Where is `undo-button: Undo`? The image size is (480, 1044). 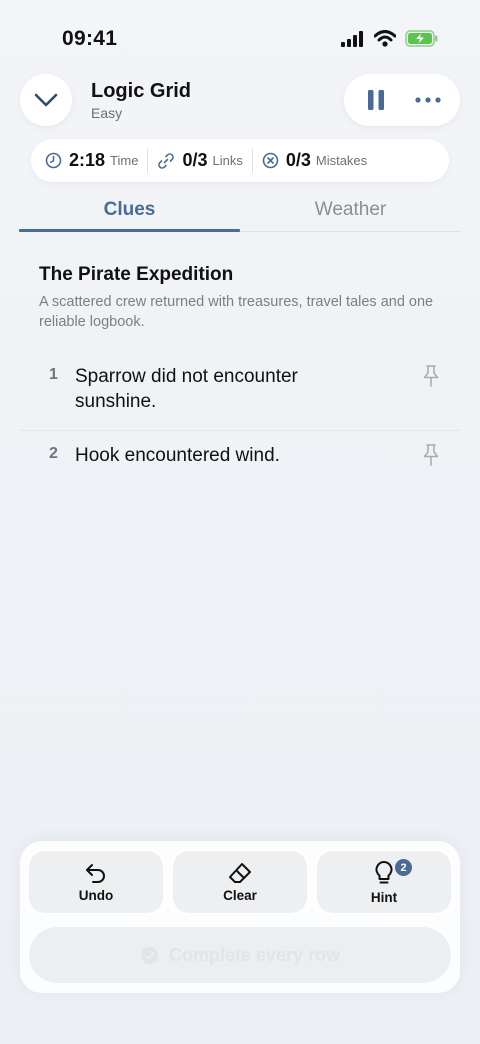
undo-button: Undo is located at coordinates (96, 882).